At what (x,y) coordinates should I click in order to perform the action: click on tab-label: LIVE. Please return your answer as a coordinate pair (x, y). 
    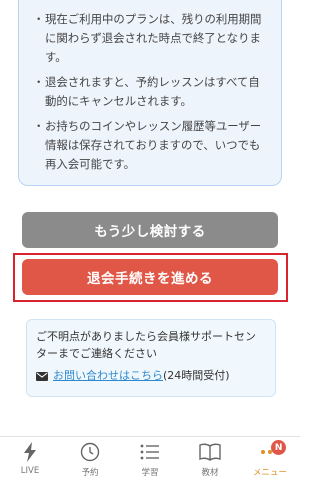
    Looking at the image, I should click on (30, 471).